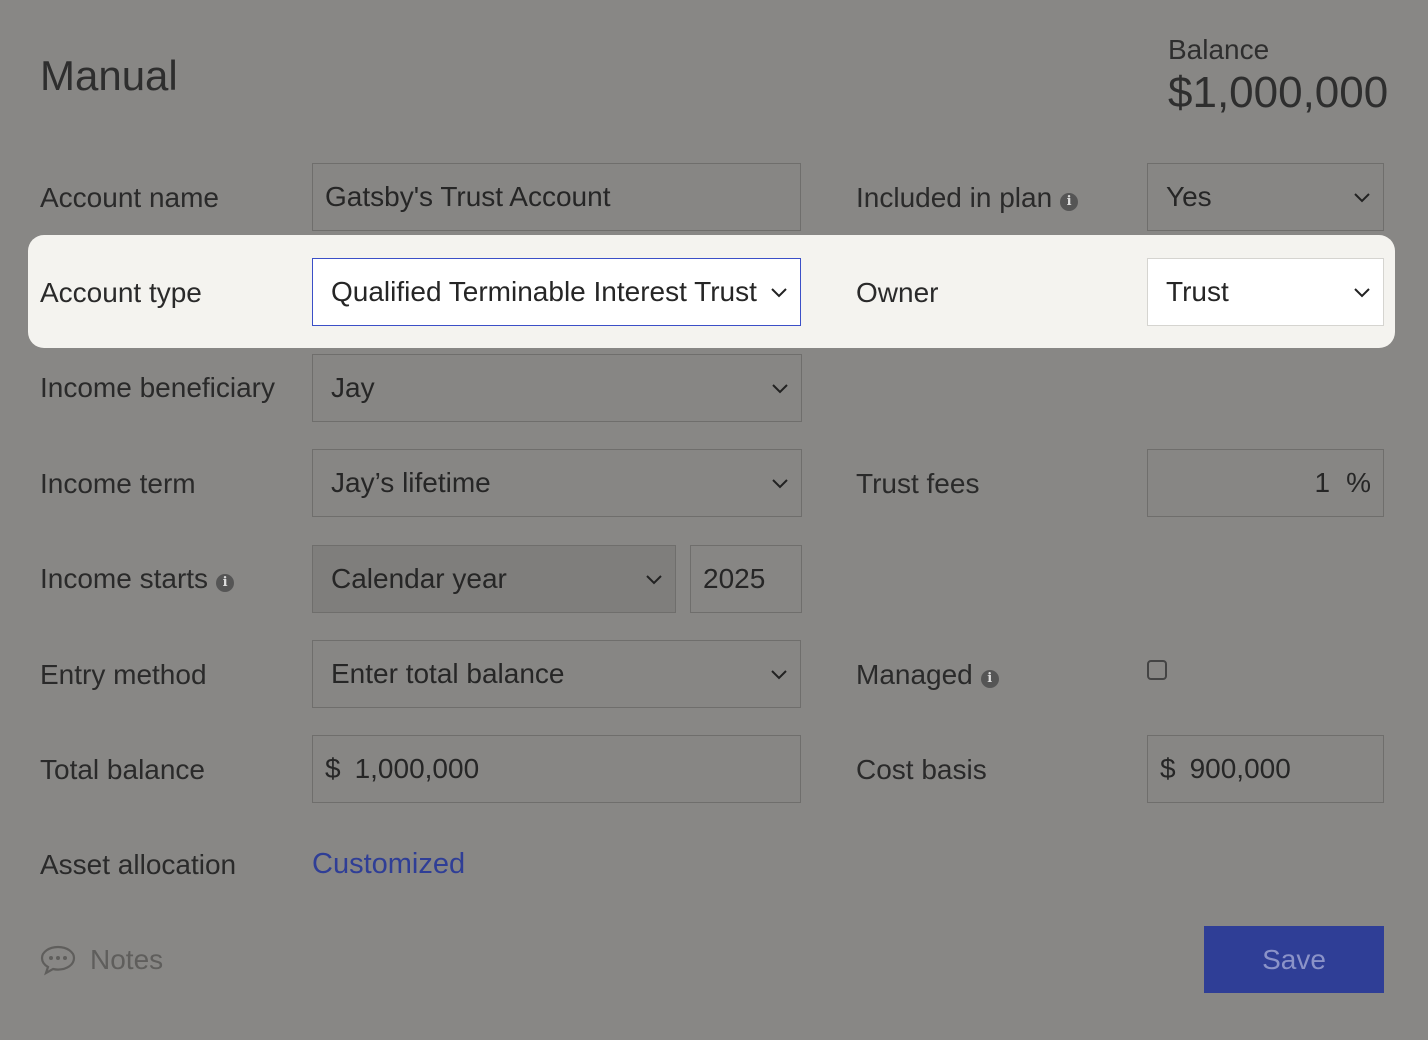 The height and width of the screenshot is (1040, 1428). I want to click on entry-method-value: Enter total balance, so click(448, 673).